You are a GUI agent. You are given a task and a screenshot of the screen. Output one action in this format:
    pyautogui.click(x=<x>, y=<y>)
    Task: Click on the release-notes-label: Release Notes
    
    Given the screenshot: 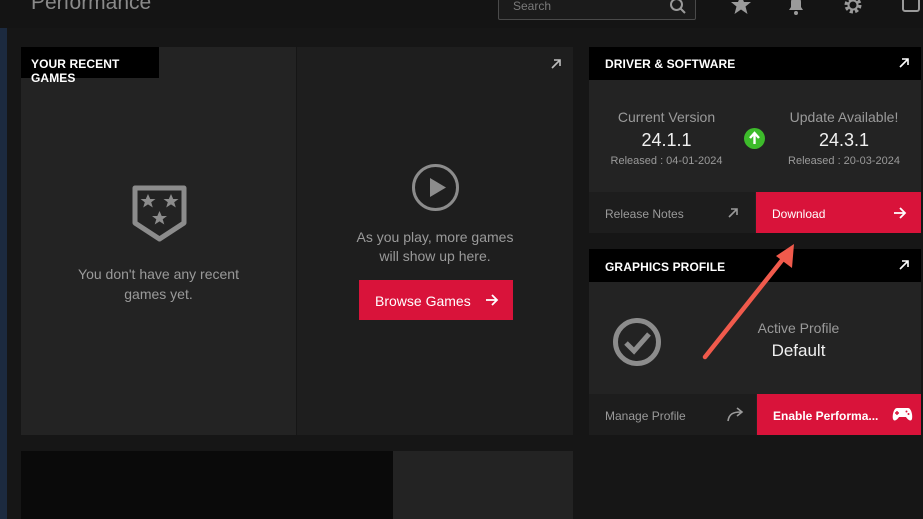 What is the action you would take?
    pyautogui.click(x=644, y=214)
    